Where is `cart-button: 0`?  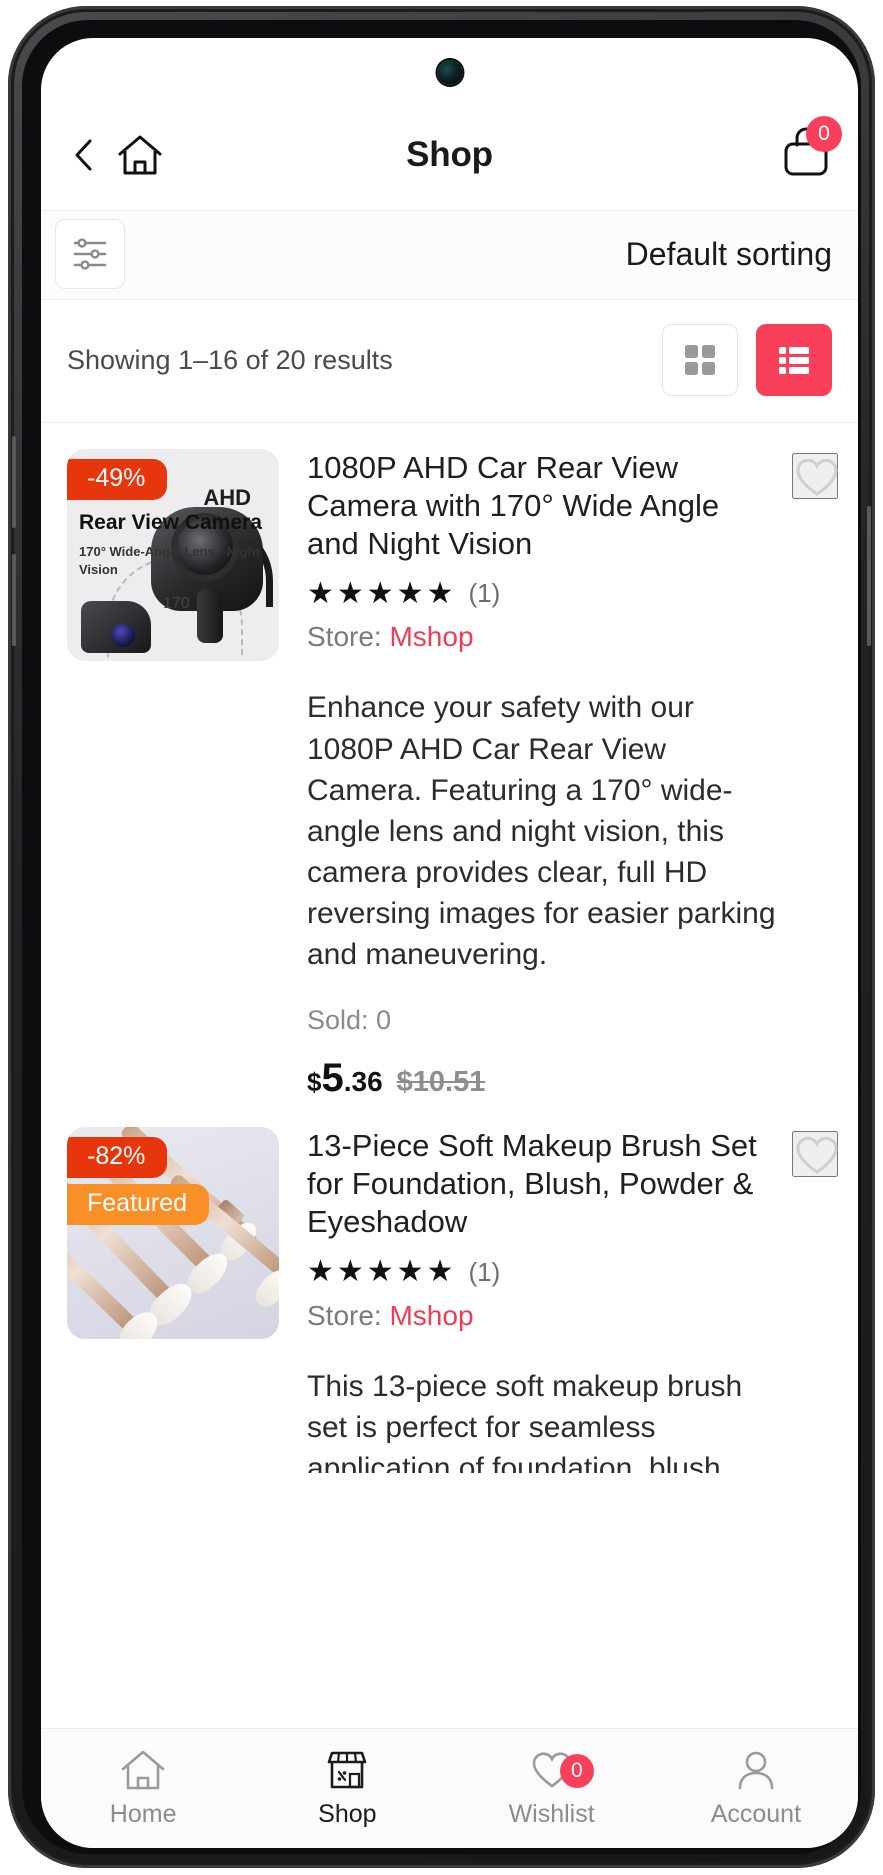 cart-button: 0 is located at coordinates (812, 147).